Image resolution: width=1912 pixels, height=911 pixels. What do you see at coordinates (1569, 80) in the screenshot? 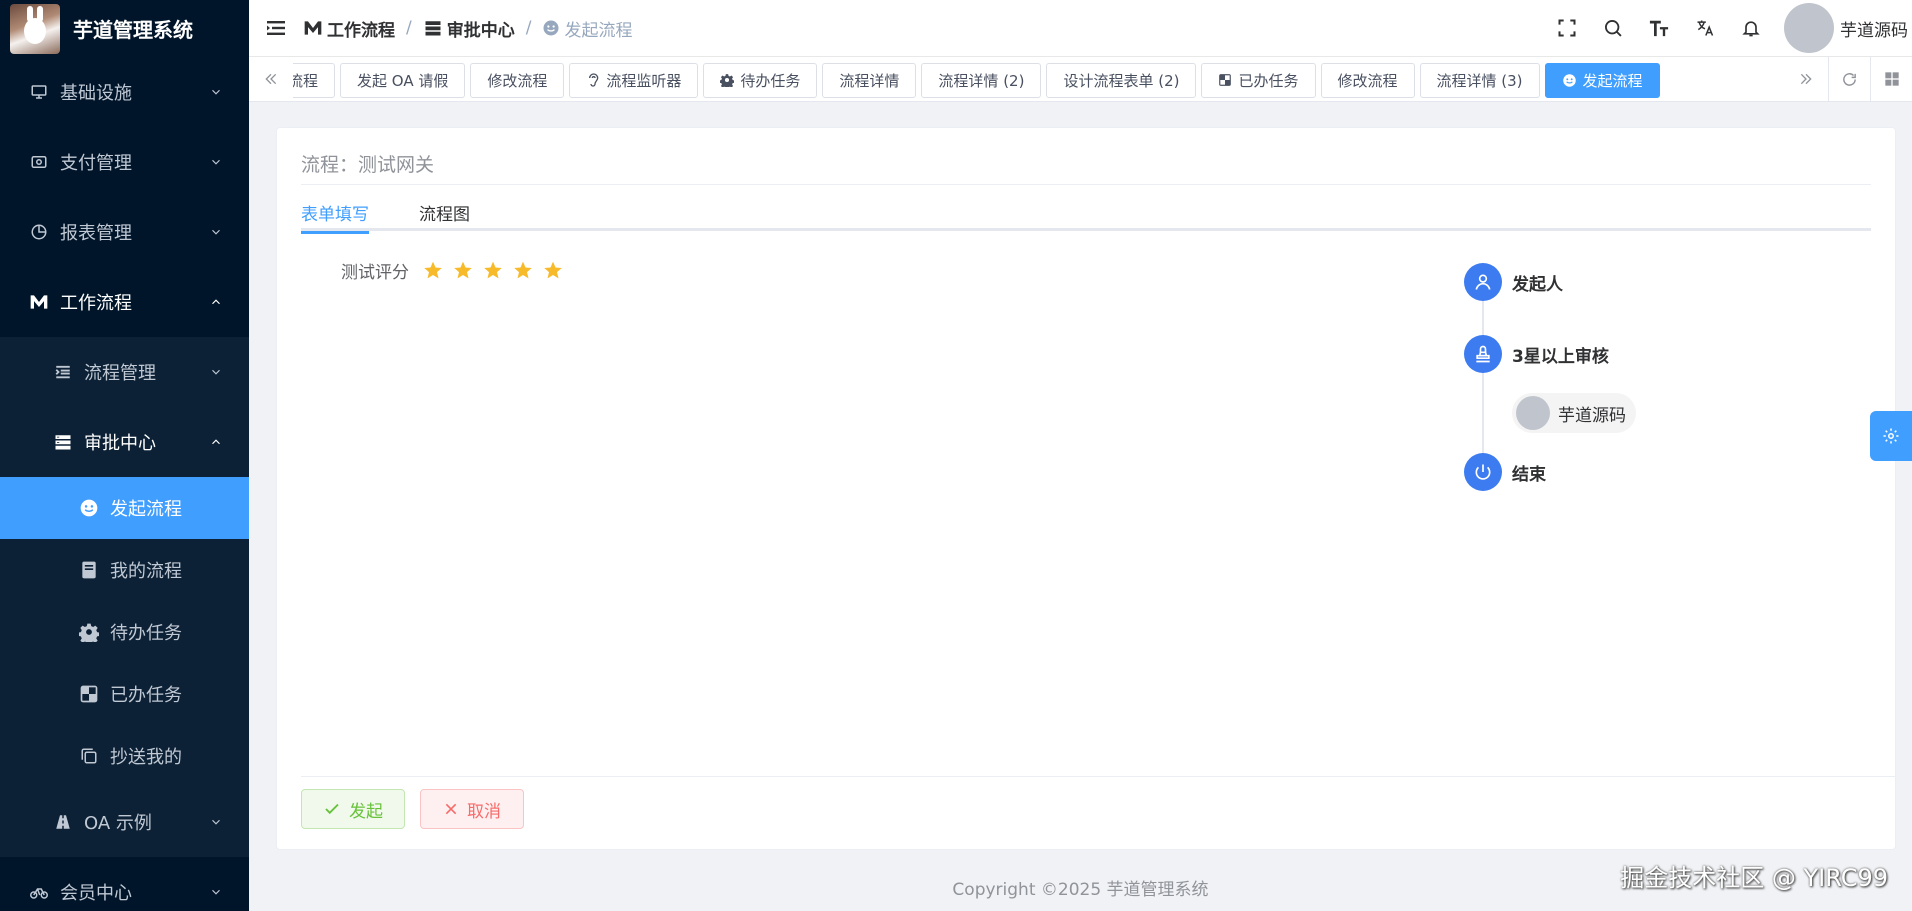
I see `smile-icon` at bounding box center [1569, 80].